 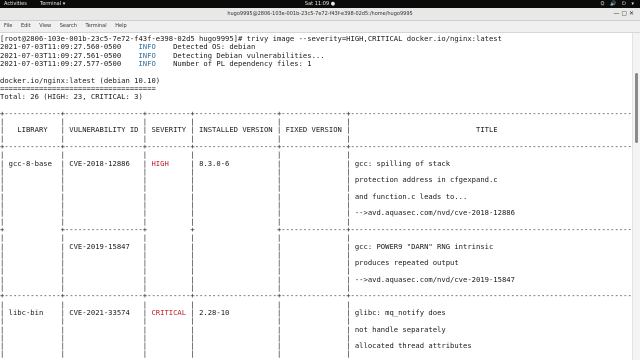 I want to click on system-tray: ⛭ 🔊 ⏻ ▾, so click(x=618, y=4).